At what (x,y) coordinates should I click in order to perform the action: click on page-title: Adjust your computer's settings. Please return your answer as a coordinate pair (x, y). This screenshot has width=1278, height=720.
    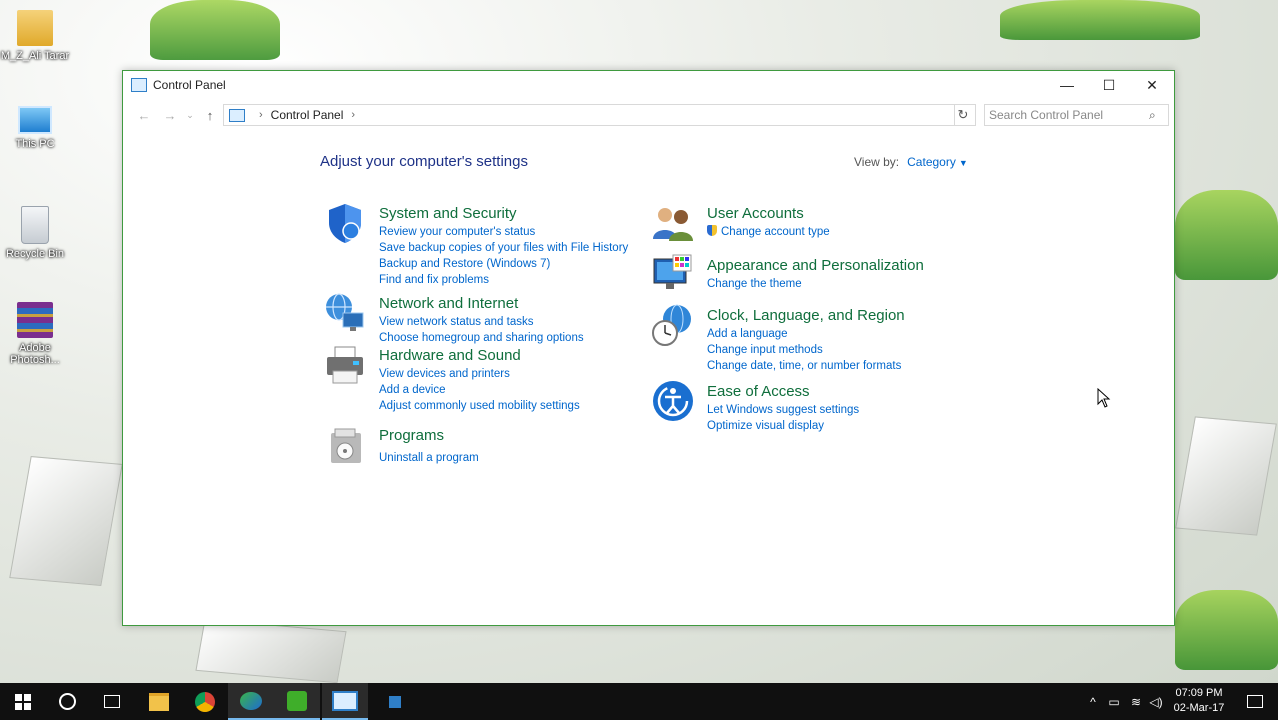
    Looking at the image, I should click on (424, 161).